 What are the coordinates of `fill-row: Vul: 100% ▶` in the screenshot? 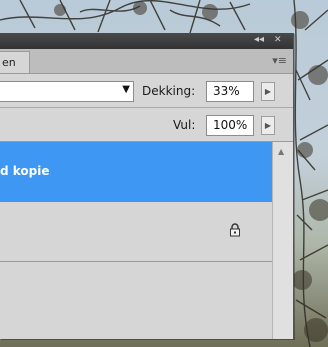 It's located at (146, 125).